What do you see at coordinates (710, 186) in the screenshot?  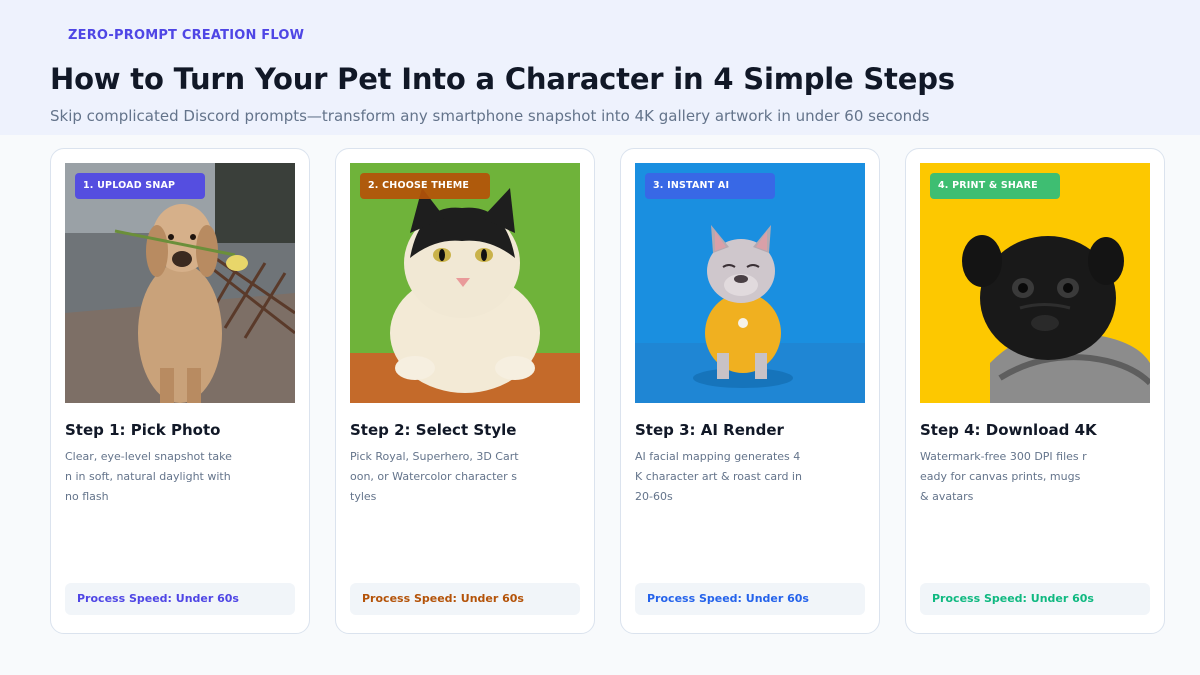 I see `step-3-badge: 3. INSTANT AI` at bounding box center [710, 186].